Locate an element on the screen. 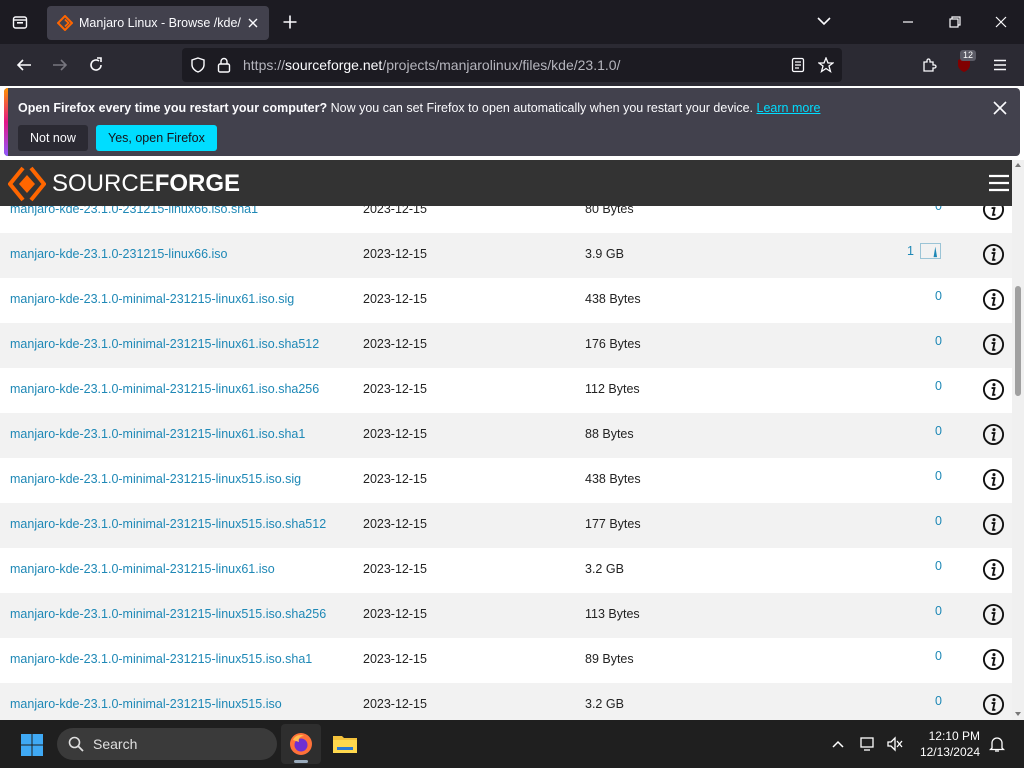  clock-date: 12/13/2024 is located at coordinates (949, 752).